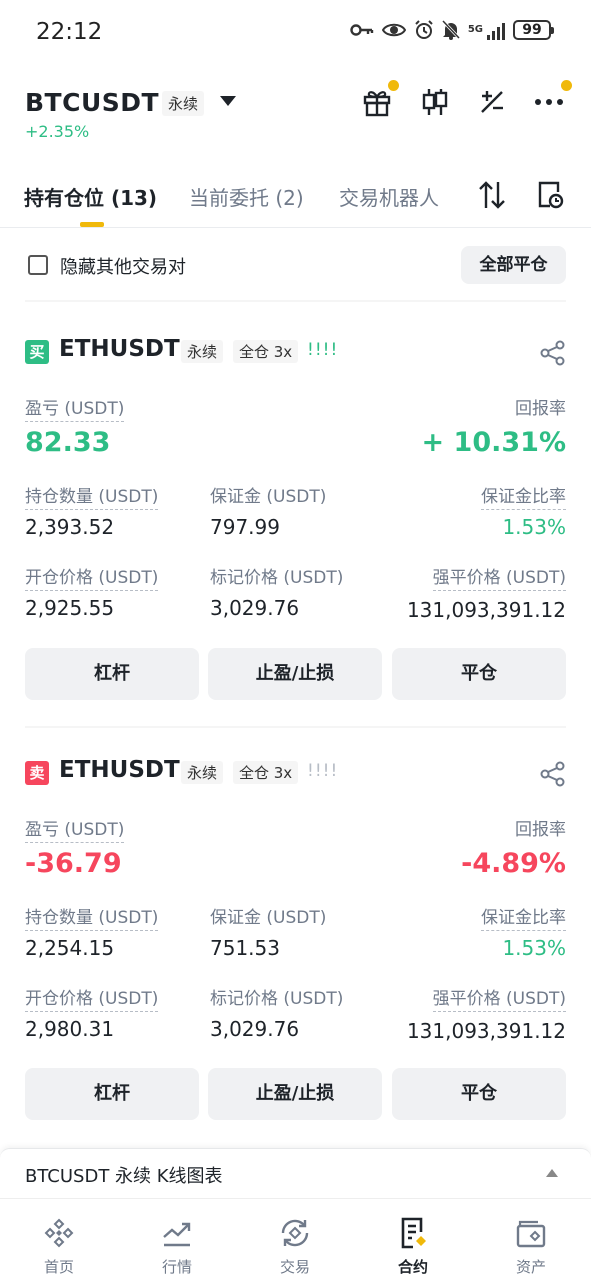  What do you see at coordinates (70, 608) in the screenshot?
I see `entry-price-value: 2,925.55` at bounding box center [70, 608].